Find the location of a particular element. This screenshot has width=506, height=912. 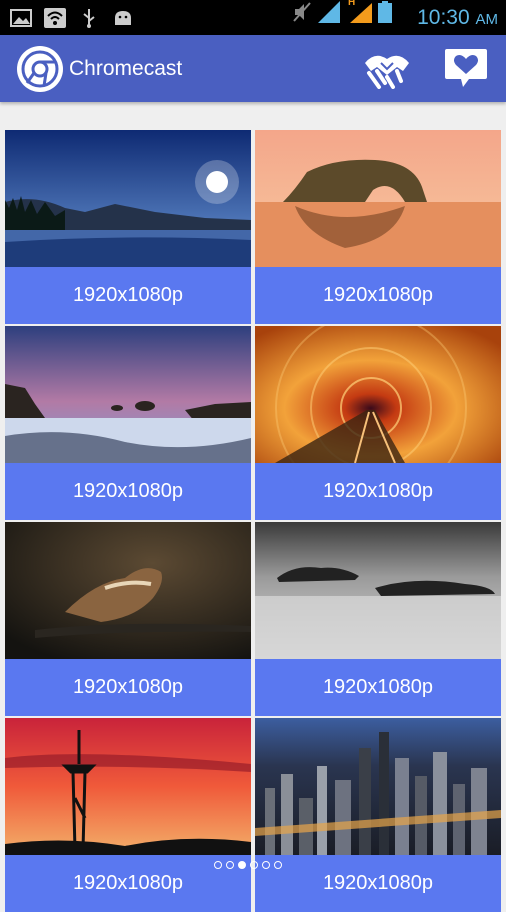

clock-ampm: AM is located at coordinates (487, 19).